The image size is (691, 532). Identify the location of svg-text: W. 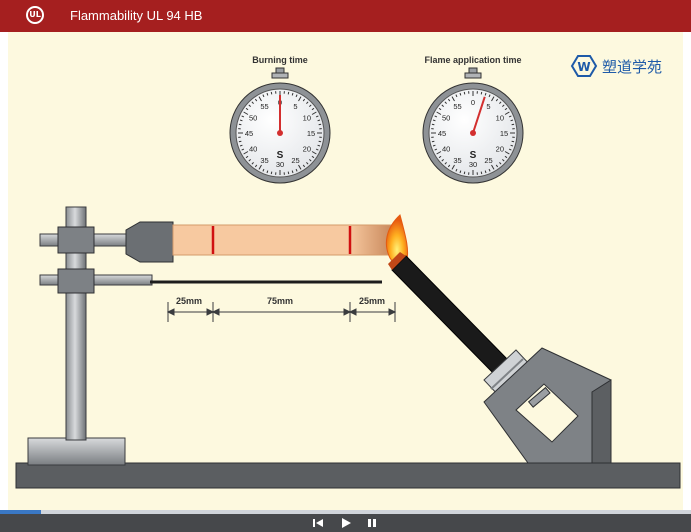
(583, 67).